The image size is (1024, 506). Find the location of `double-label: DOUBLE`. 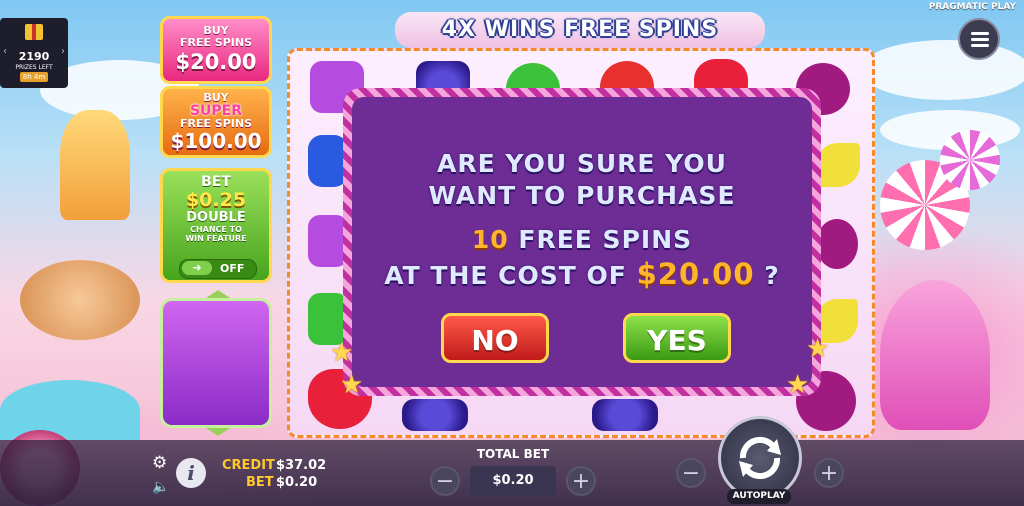

double-label: DOUBLE is located at coordinates (216, 217).